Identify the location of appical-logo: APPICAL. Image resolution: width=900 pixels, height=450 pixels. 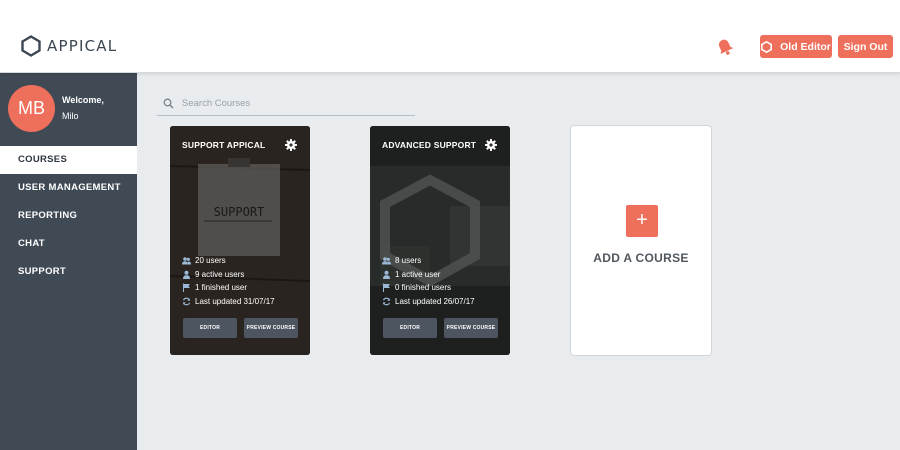
(69, 46).